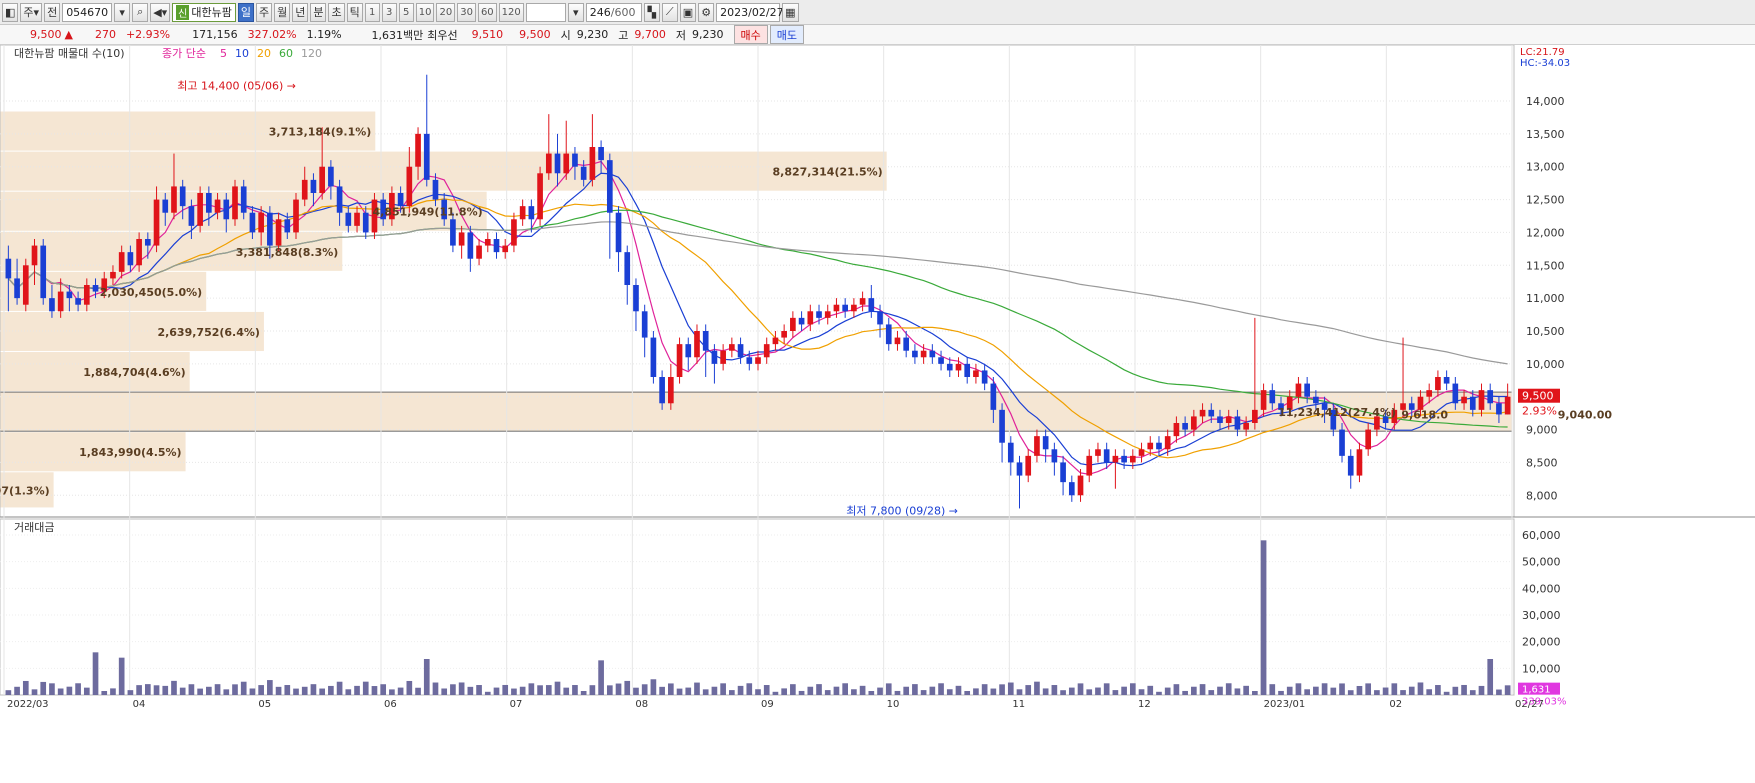 This screenshot has height=783, width=1755. What do you see at coordinates (787, 34) in the screenshot?
I see `sell-button: 매도` at bounding box center [787, 34].